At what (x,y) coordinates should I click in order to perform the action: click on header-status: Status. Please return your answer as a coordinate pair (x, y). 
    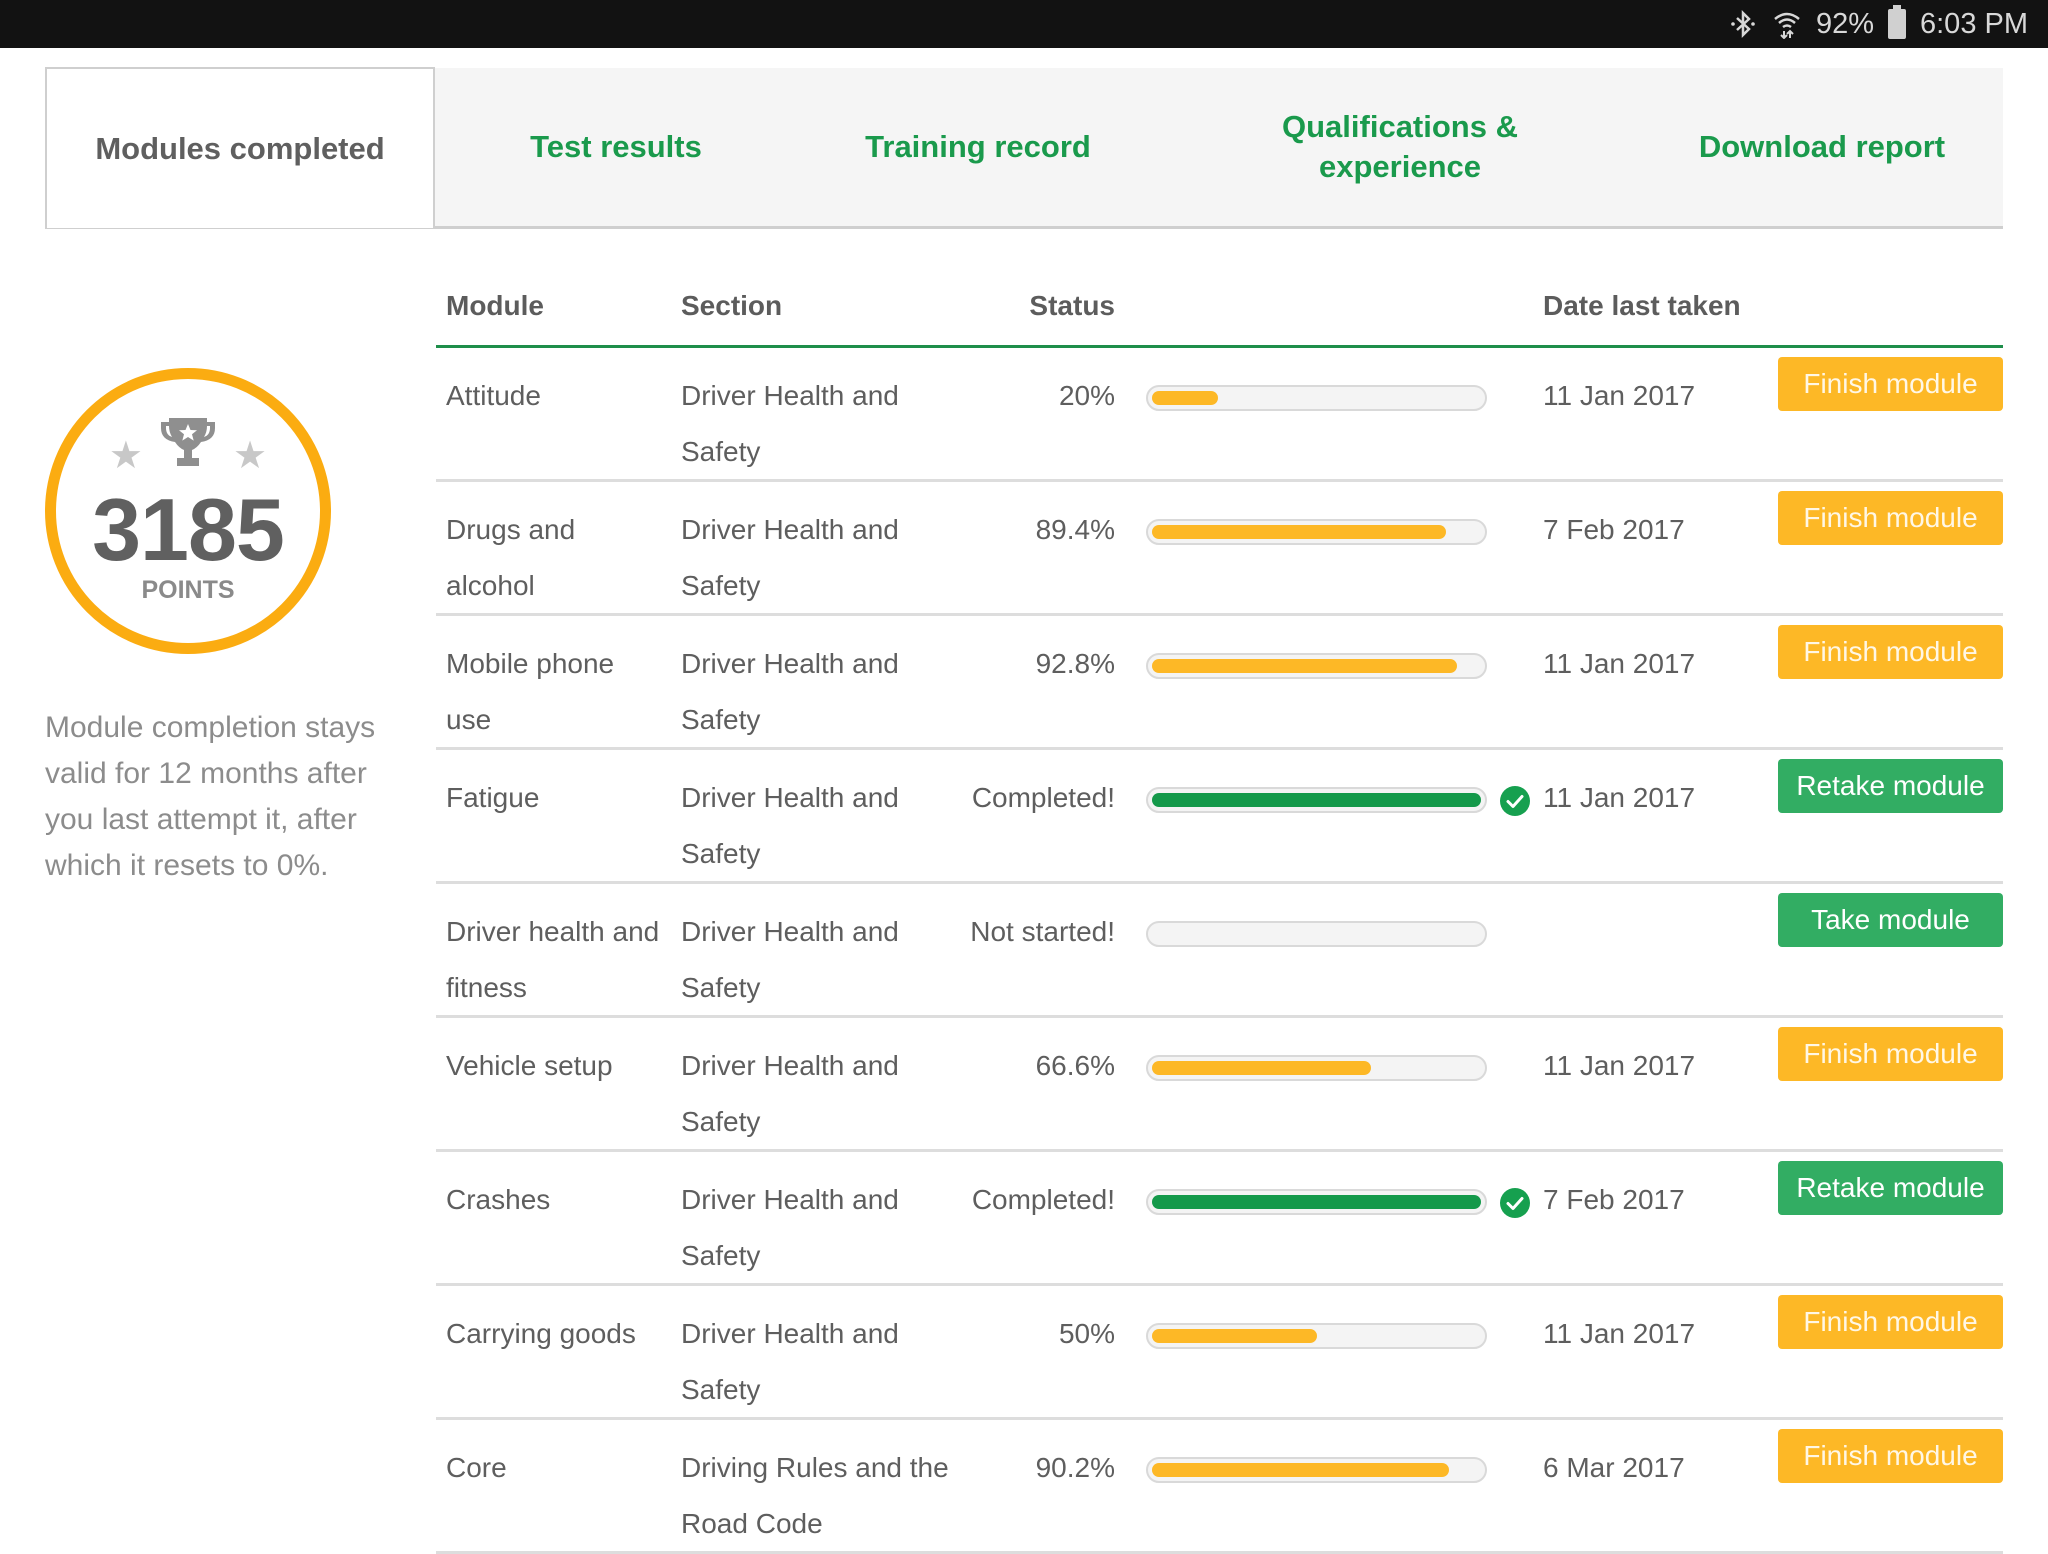
    Looking at the image, I should click on (1072, 305).